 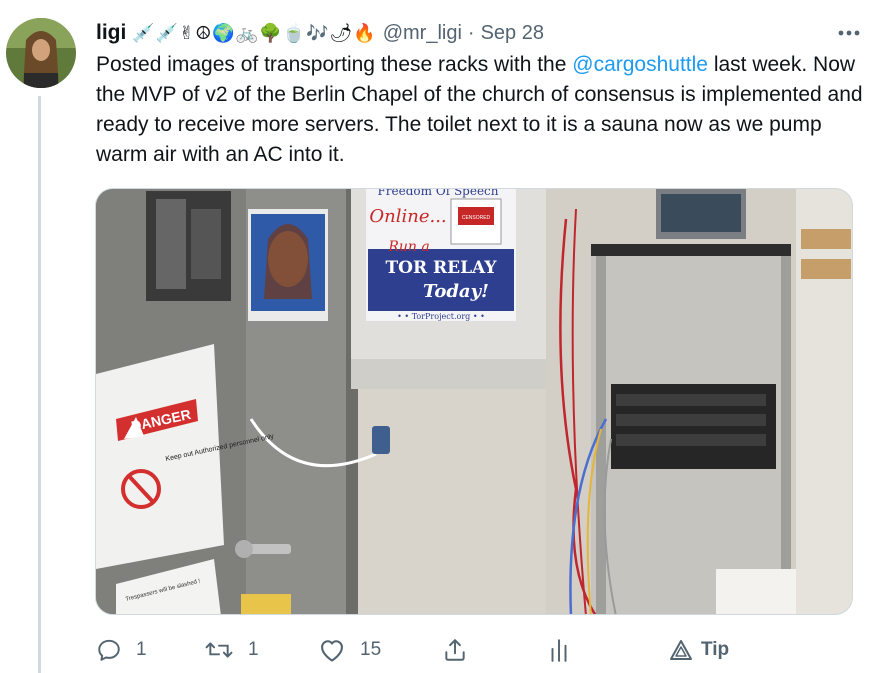 I want to click on heart-icon, so click(x=332, y=651).